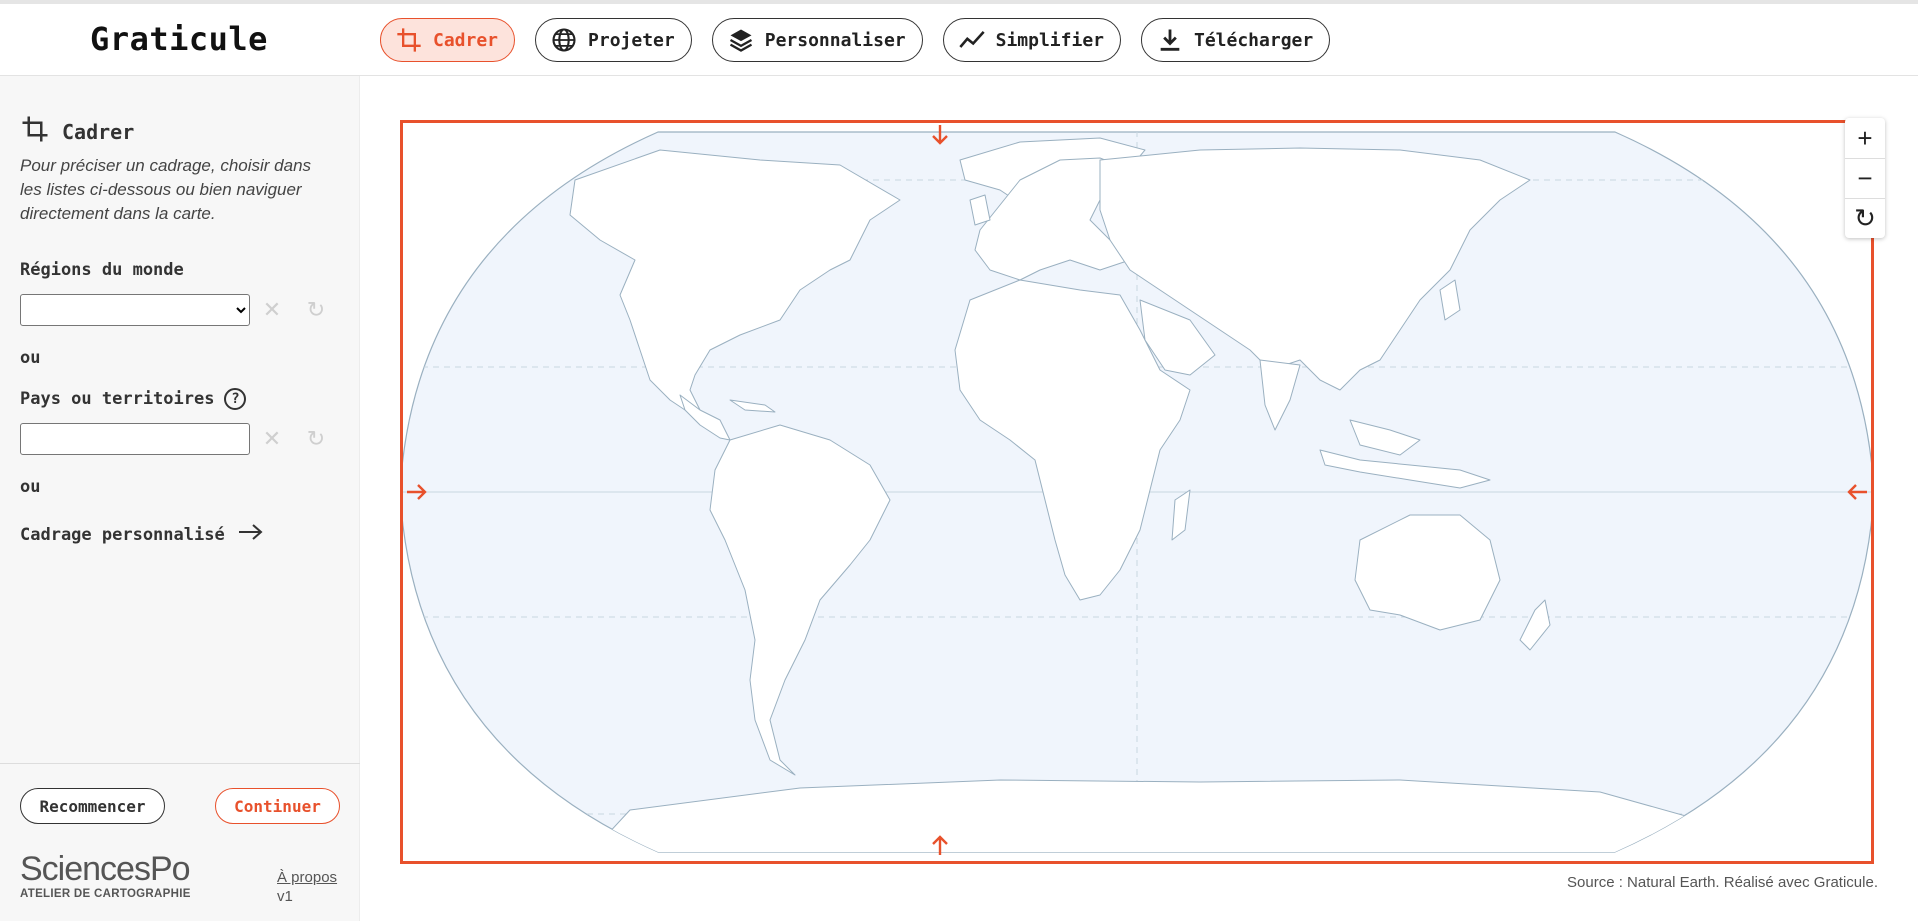 The width and height of the screenshot is (1918, 921). I want to click on download-icon, so click(1170, 40).